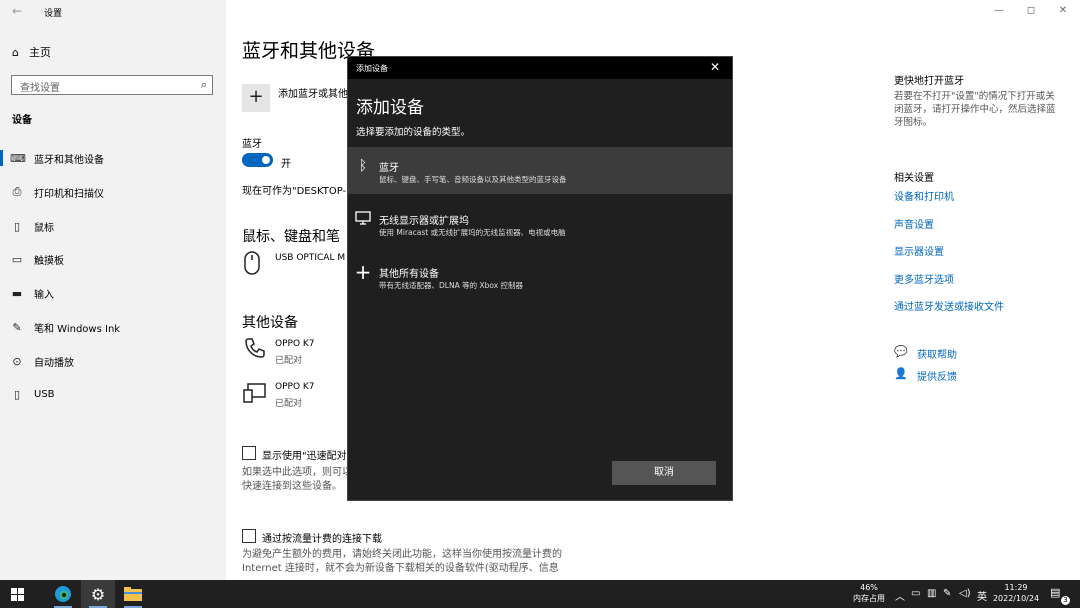 The width and height of the screenshot is (1080, 608). I want to click on metered-desc-2: Internet 连接时，就不会为新设备下载相关的设备软件(驱动程序、信息, so click(400, 568).